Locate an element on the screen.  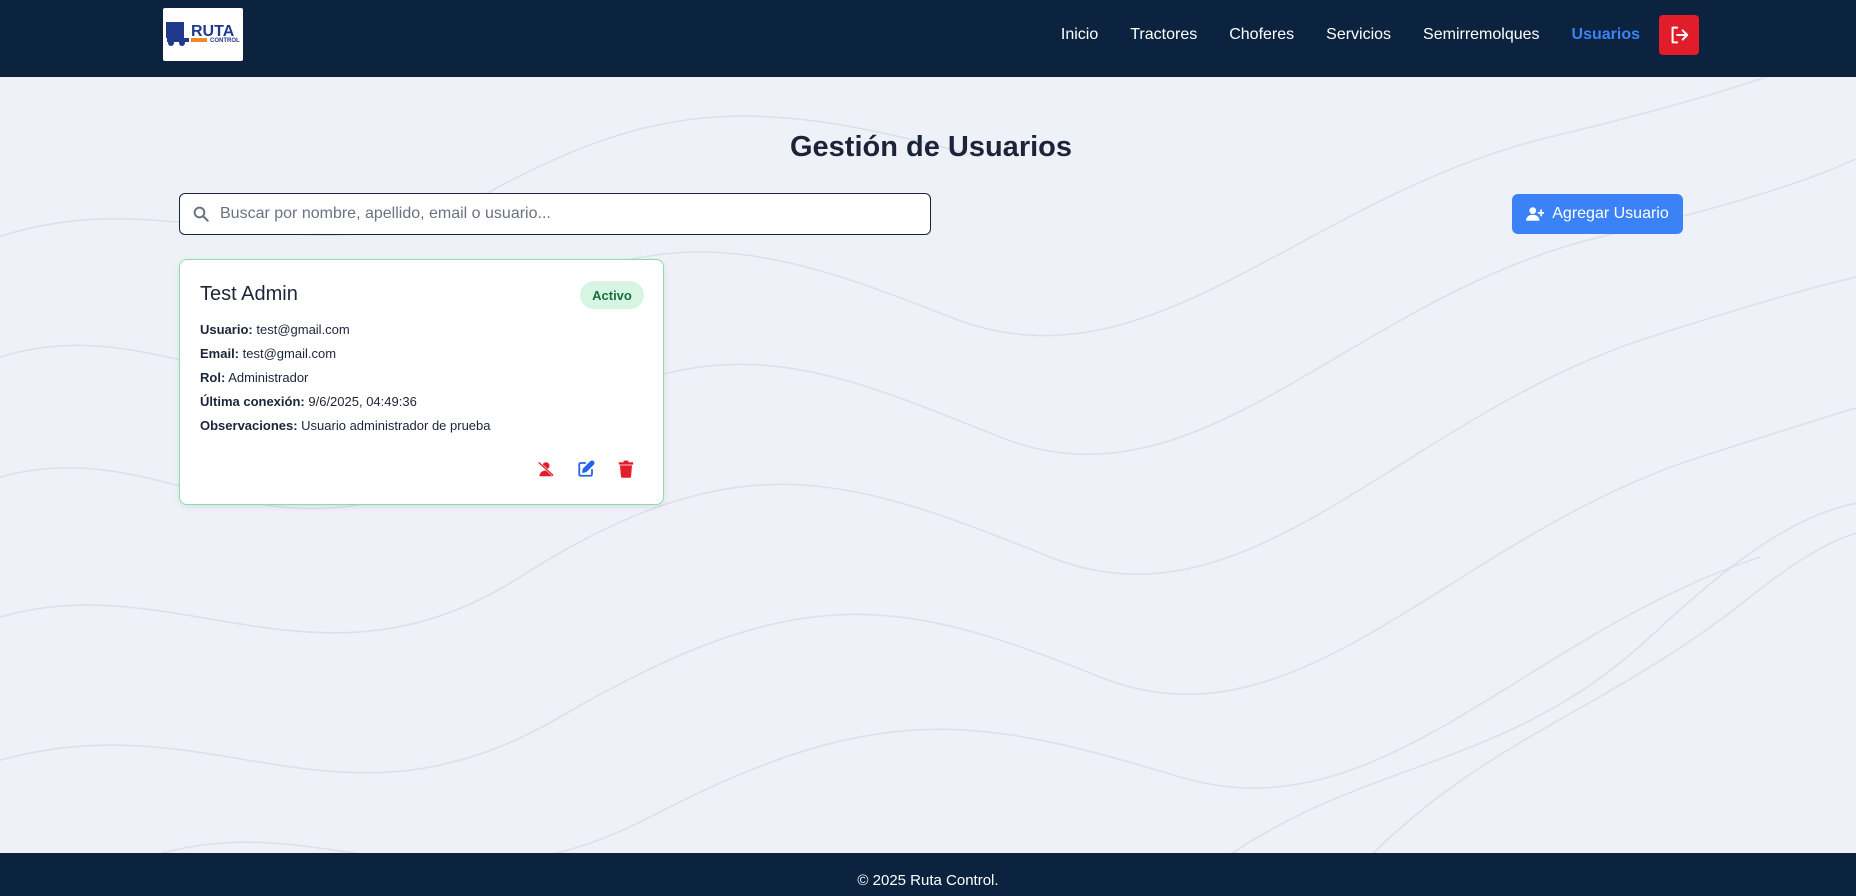
field-usuario-label: Usuario: is located at coordinates (226, 329).